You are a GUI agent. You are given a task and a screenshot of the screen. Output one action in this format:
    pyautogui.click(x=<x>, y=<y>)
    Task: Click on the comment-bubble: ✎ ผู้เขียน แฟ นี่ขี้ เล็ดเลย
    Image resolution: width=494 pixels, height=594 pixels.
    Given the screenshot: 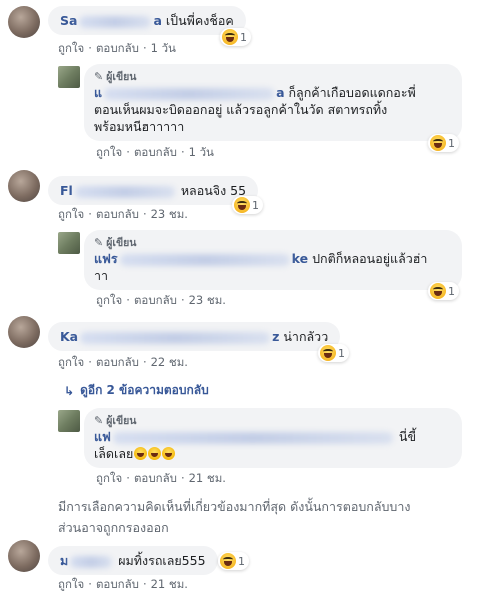 What is the action you would take?
    pyautogui.click(x=273, y=438)
    